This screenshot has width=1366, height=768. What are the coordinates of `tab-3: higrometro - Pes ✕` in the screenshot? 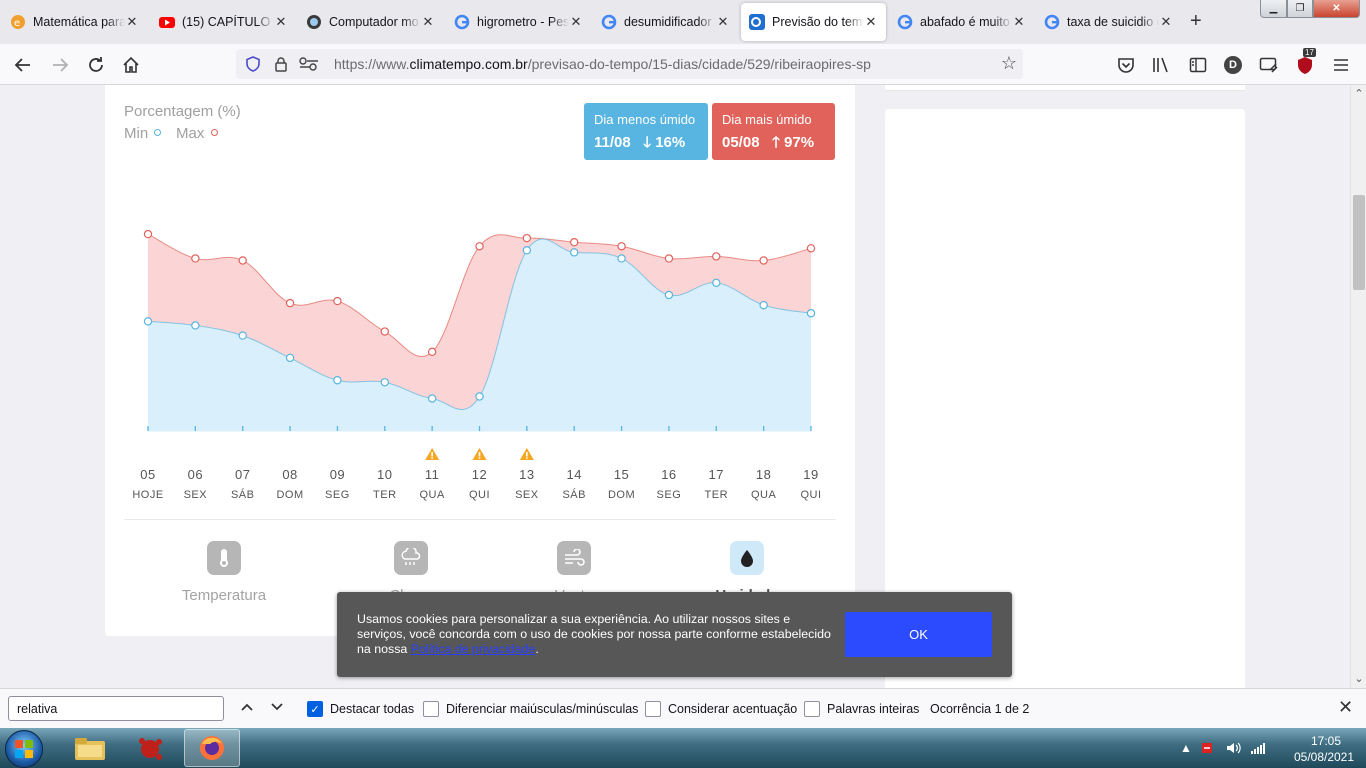 It's located at (518, 22).